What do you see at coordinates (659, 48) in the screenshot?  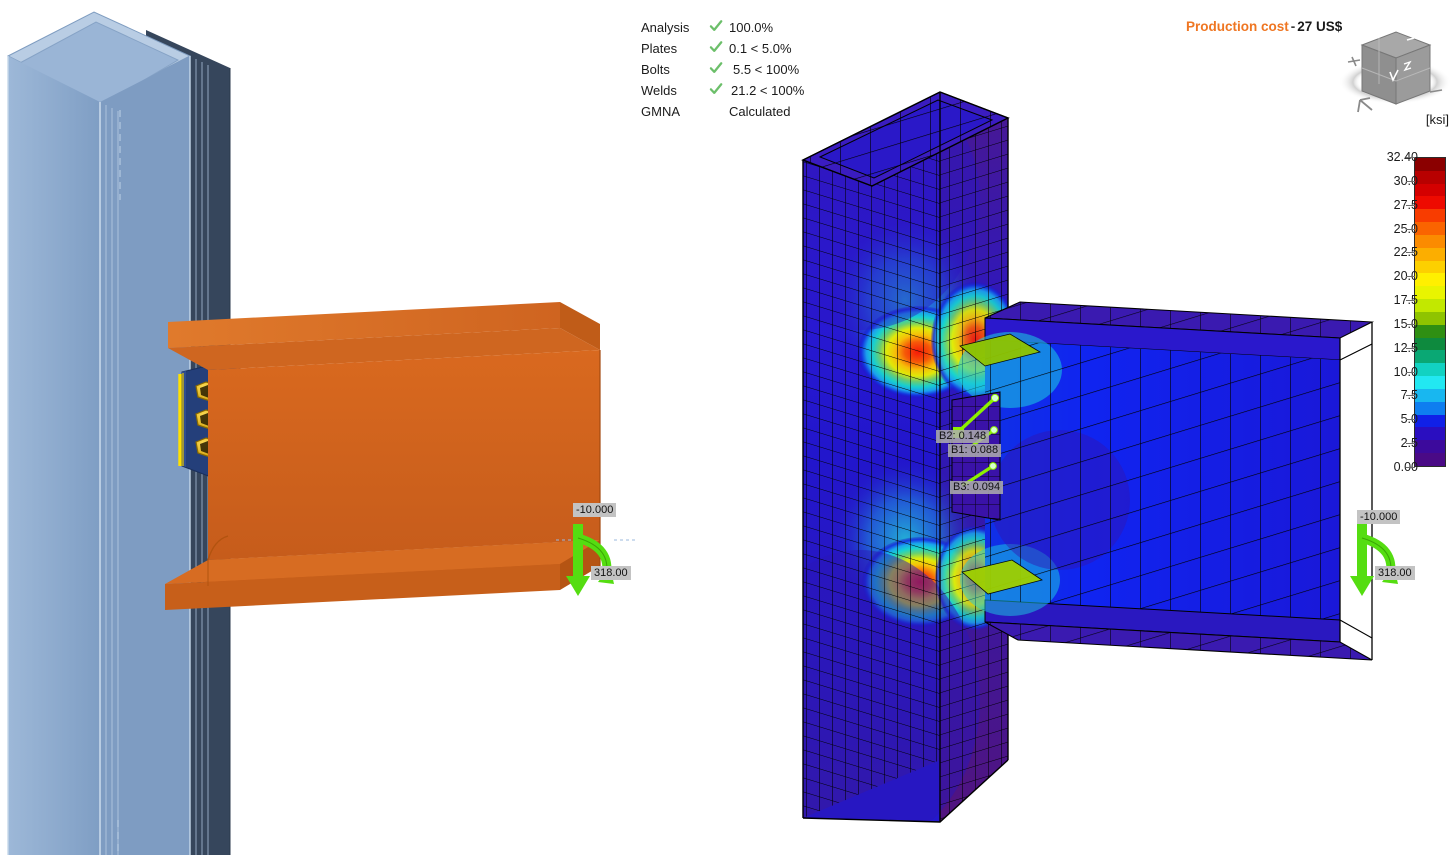 I see `result-label: Plates` at bounding box center [659, 48].